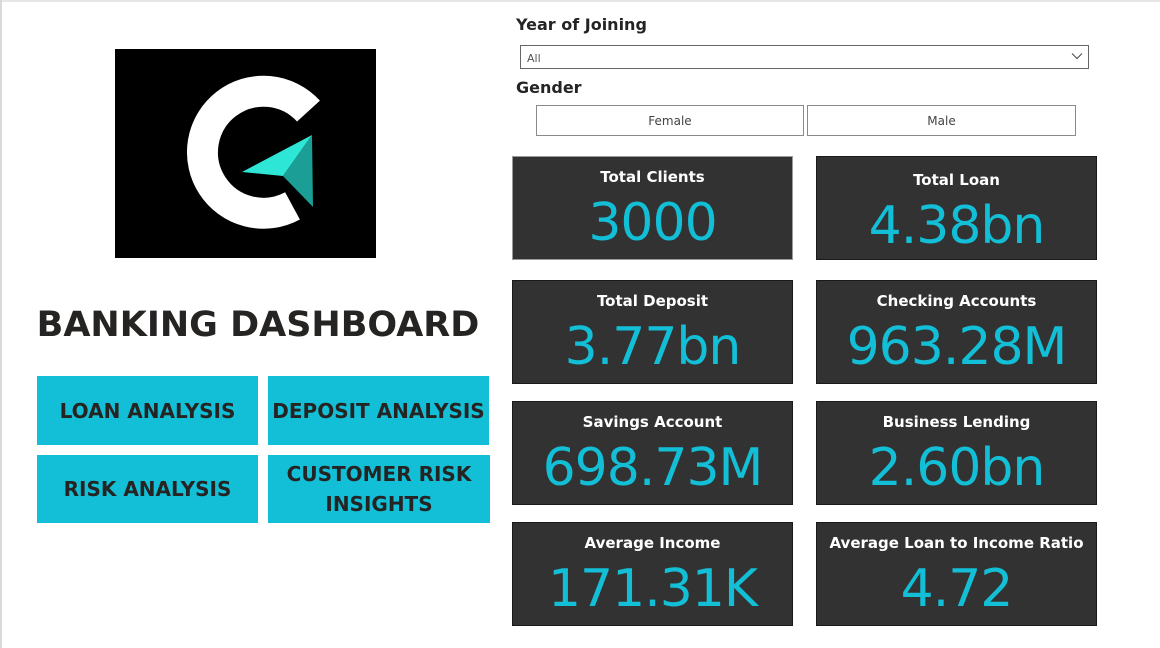 The height and width of the screenshot is (648, 1160). I want to click on kpi-card-savings-account: Savings Account 698.73M, so click(652, 453).